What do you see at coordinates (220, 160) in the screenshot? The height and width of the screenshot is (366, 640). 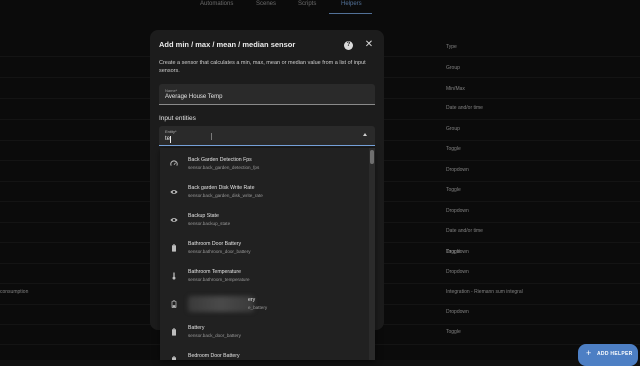 I see `entity-name: Back Garden Detection Fps` at bounding box center [220, 160].